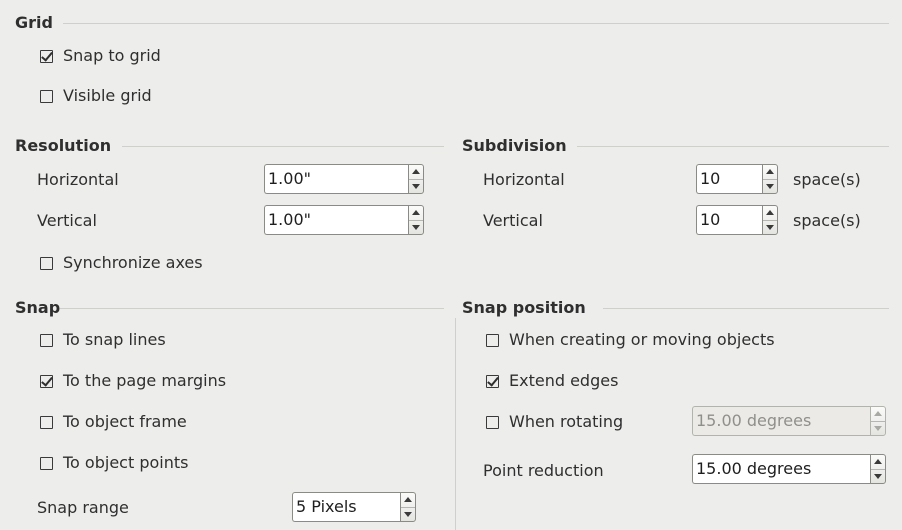  I want to click on resolution-horizontal-decrement-button, so click(416, 186).